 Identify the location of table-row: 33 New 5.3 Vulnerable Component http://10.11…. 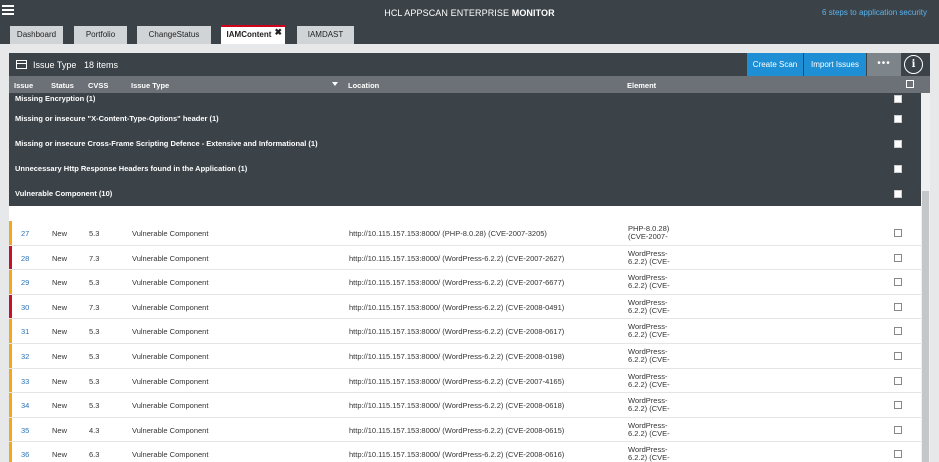
(465, 381).